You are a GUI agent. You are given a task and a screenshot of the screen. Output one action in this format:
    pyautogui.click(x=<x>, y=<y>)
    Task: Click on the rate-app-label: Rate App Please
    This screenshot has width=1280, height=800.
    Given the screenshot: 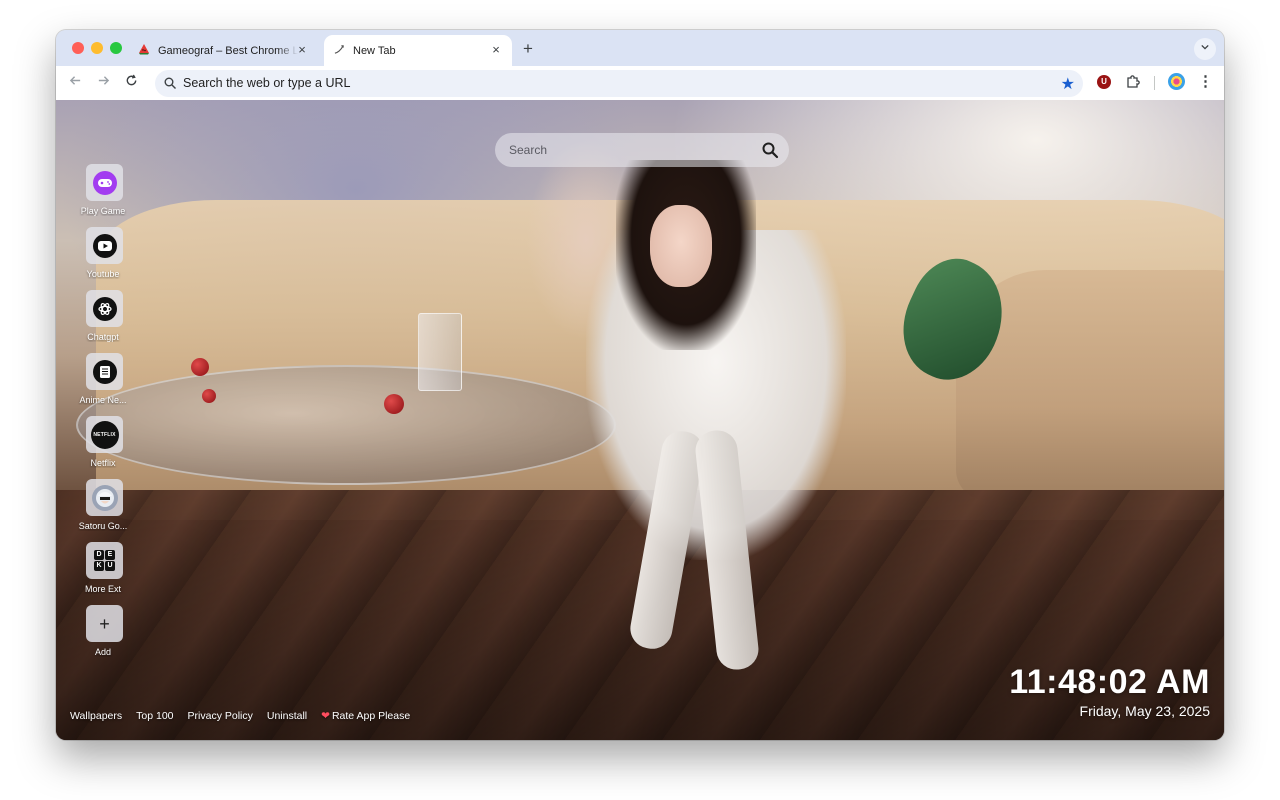 What is the action you would take?
    pyautogui.click(x=371, y=716)
    